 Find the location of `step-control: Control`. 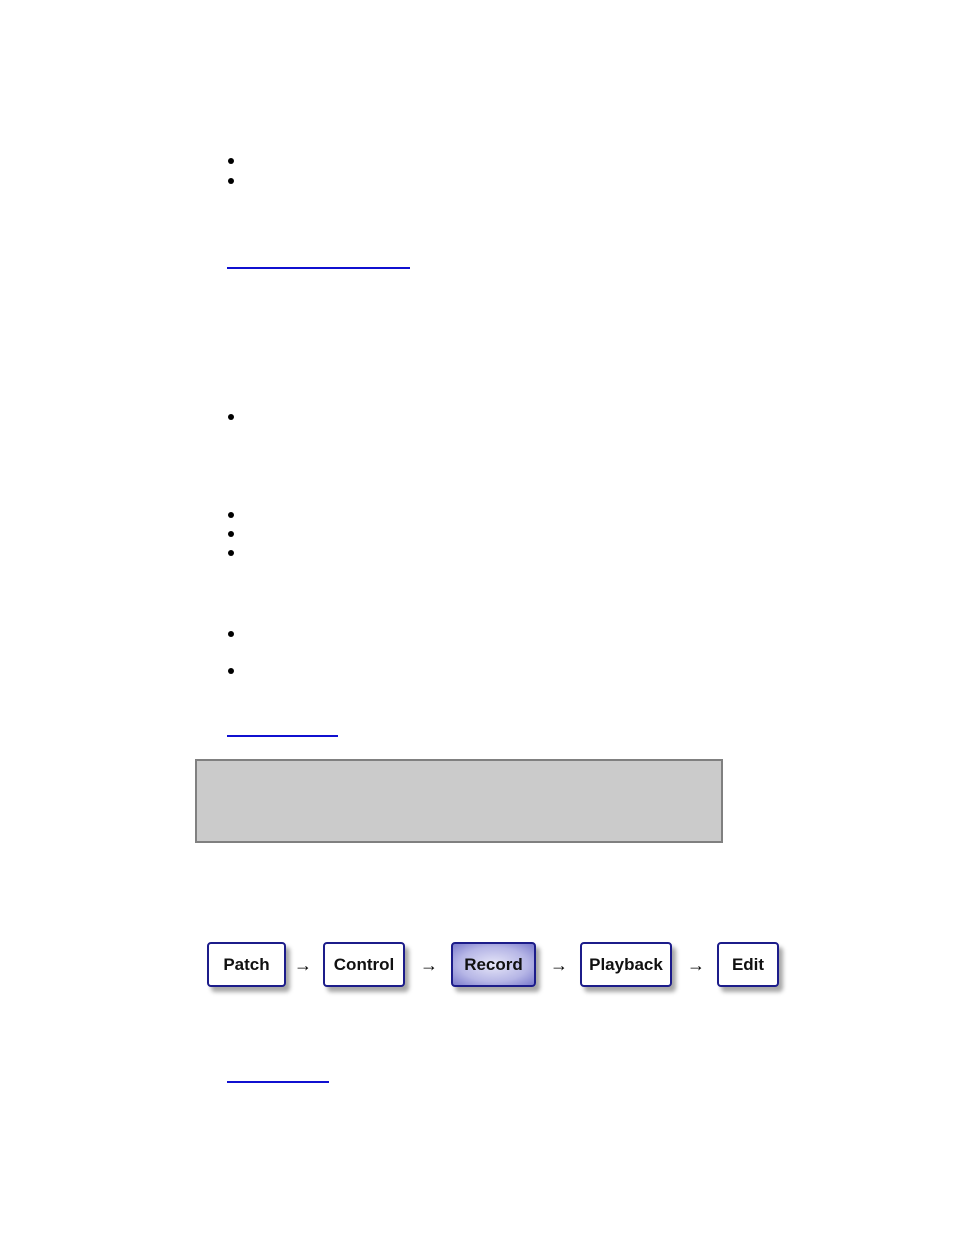

step-control: Control is located at coordinates (364, 964).